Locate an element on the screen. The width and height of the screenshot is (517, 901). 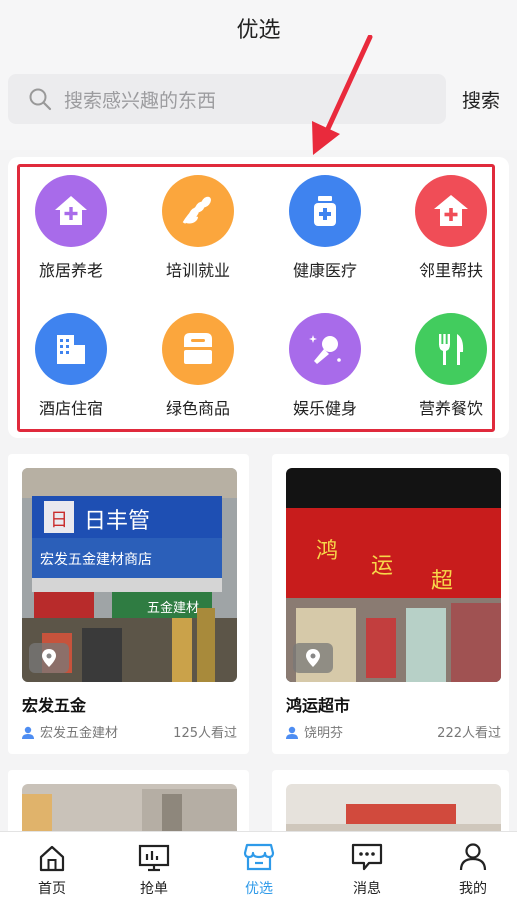
medicine-jar-icon is located at coordinates (325, 211).